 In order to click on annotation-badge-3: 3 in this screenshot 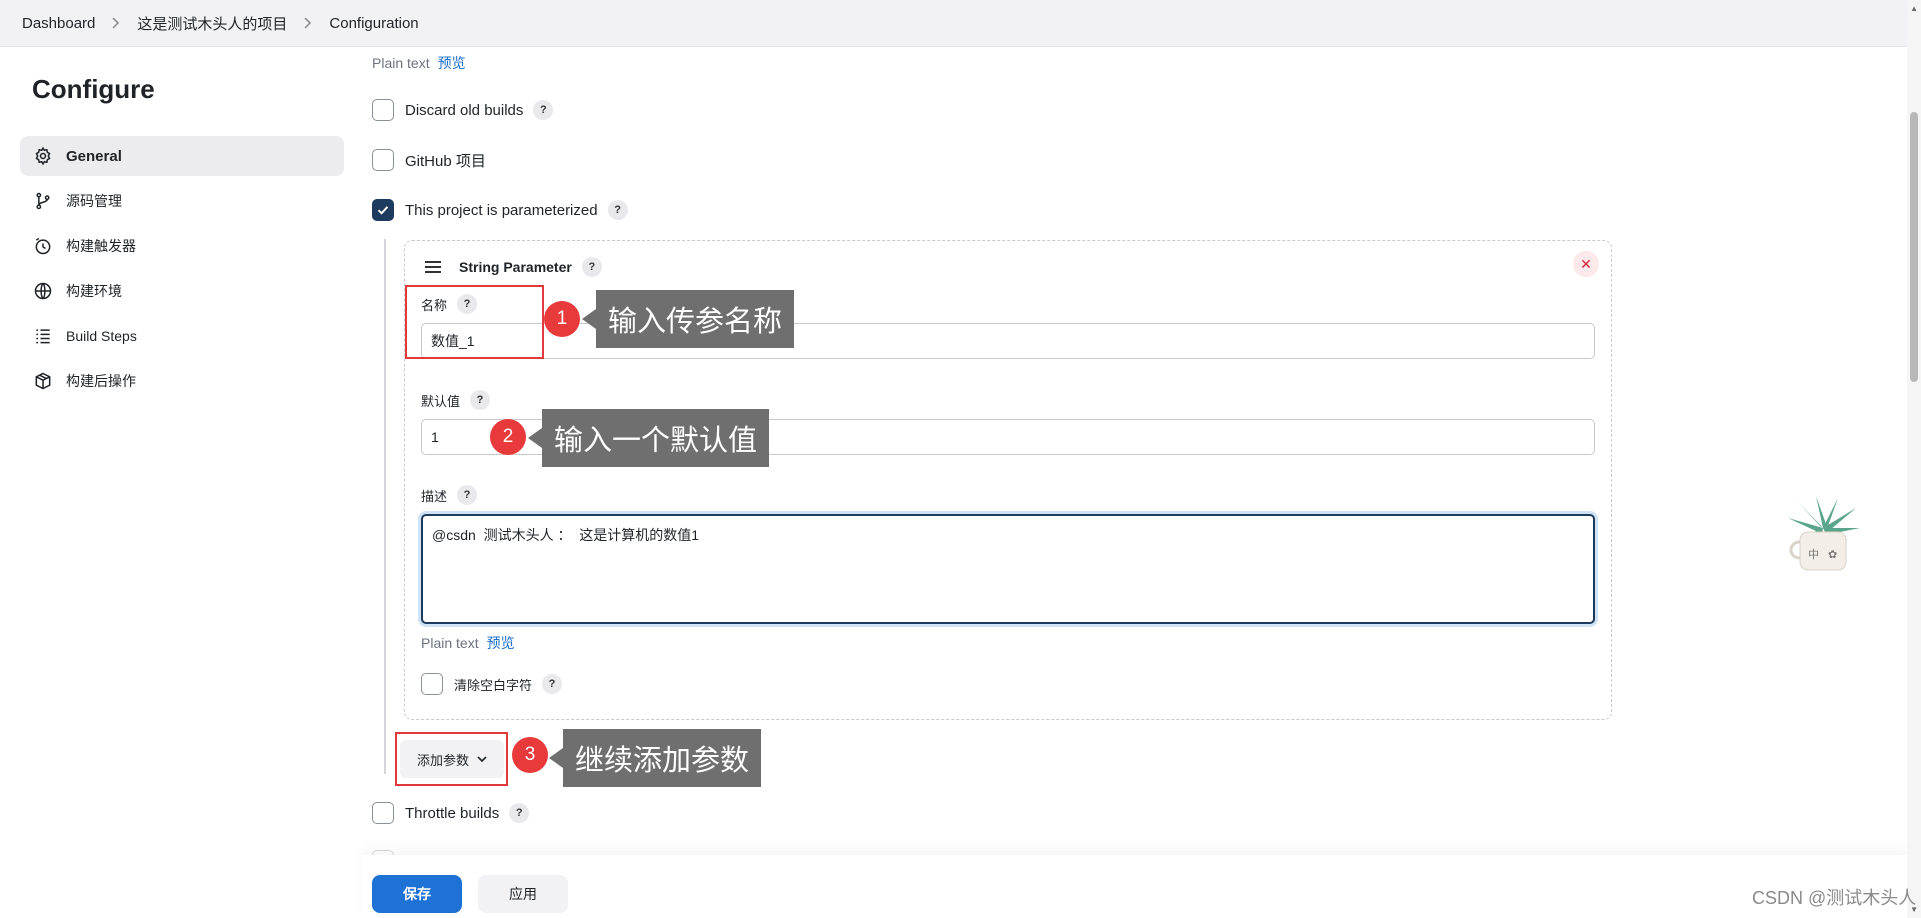, I will do `click(530, 755)`.